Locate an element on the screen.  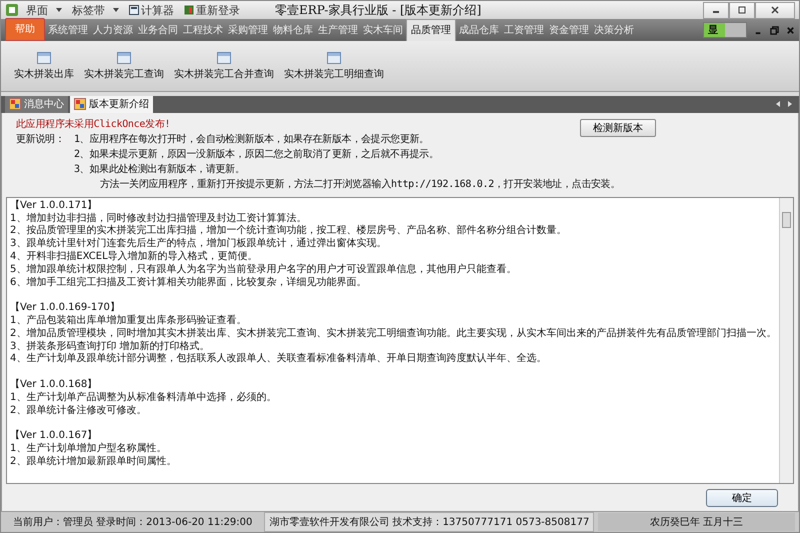
quick-access-button: 标签带 is located at coordinates (95, 10).